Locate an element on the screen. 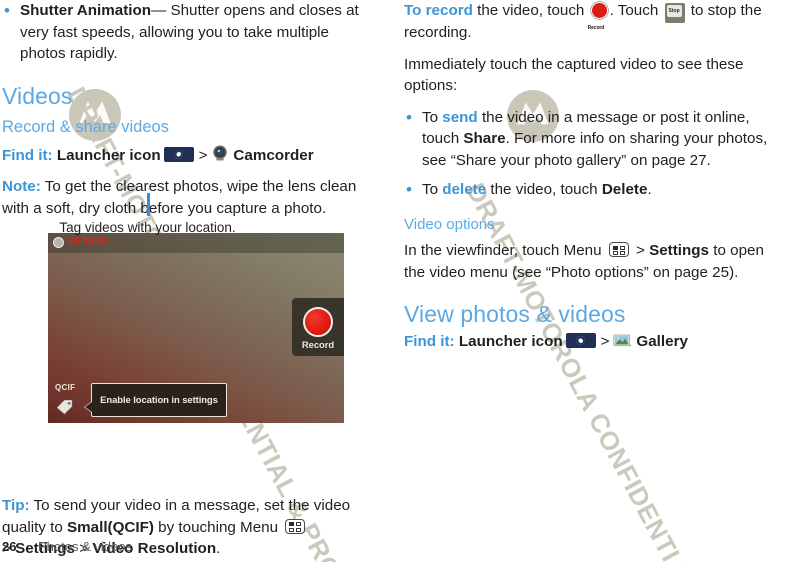 The width and height of the screenshot is (808, 562). find-it-target-text: Camcorder is located at coordinates (273, 155).